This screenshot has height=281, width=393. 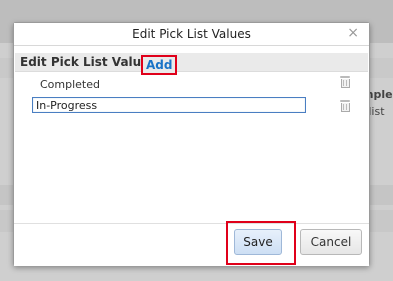 I want to click on pick-list-value-input, so click(x=169, y=105).